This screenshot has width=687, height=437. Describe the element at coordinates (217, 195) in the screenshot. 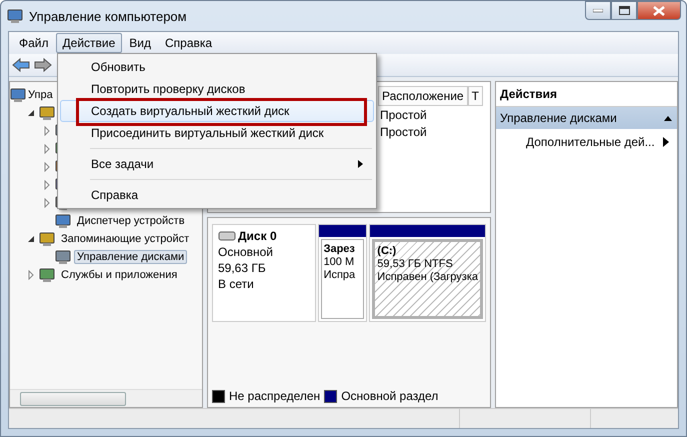

I see `menu-option: Справка` at that location.